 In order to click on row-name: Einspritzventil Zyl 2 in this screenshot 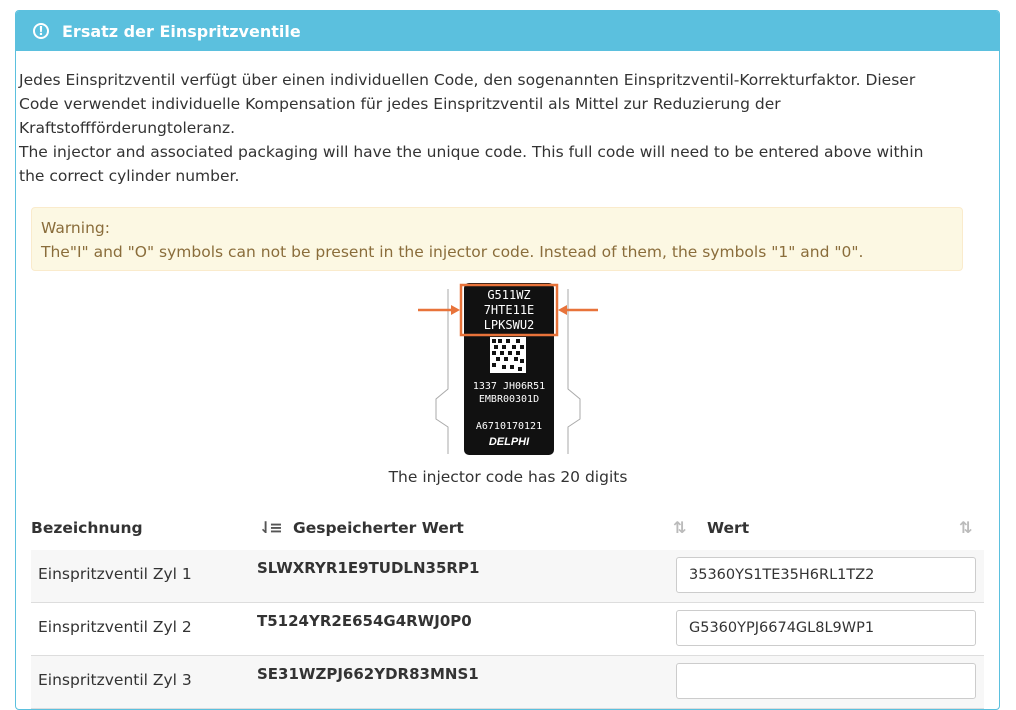, I will do `click(115, 627)`.